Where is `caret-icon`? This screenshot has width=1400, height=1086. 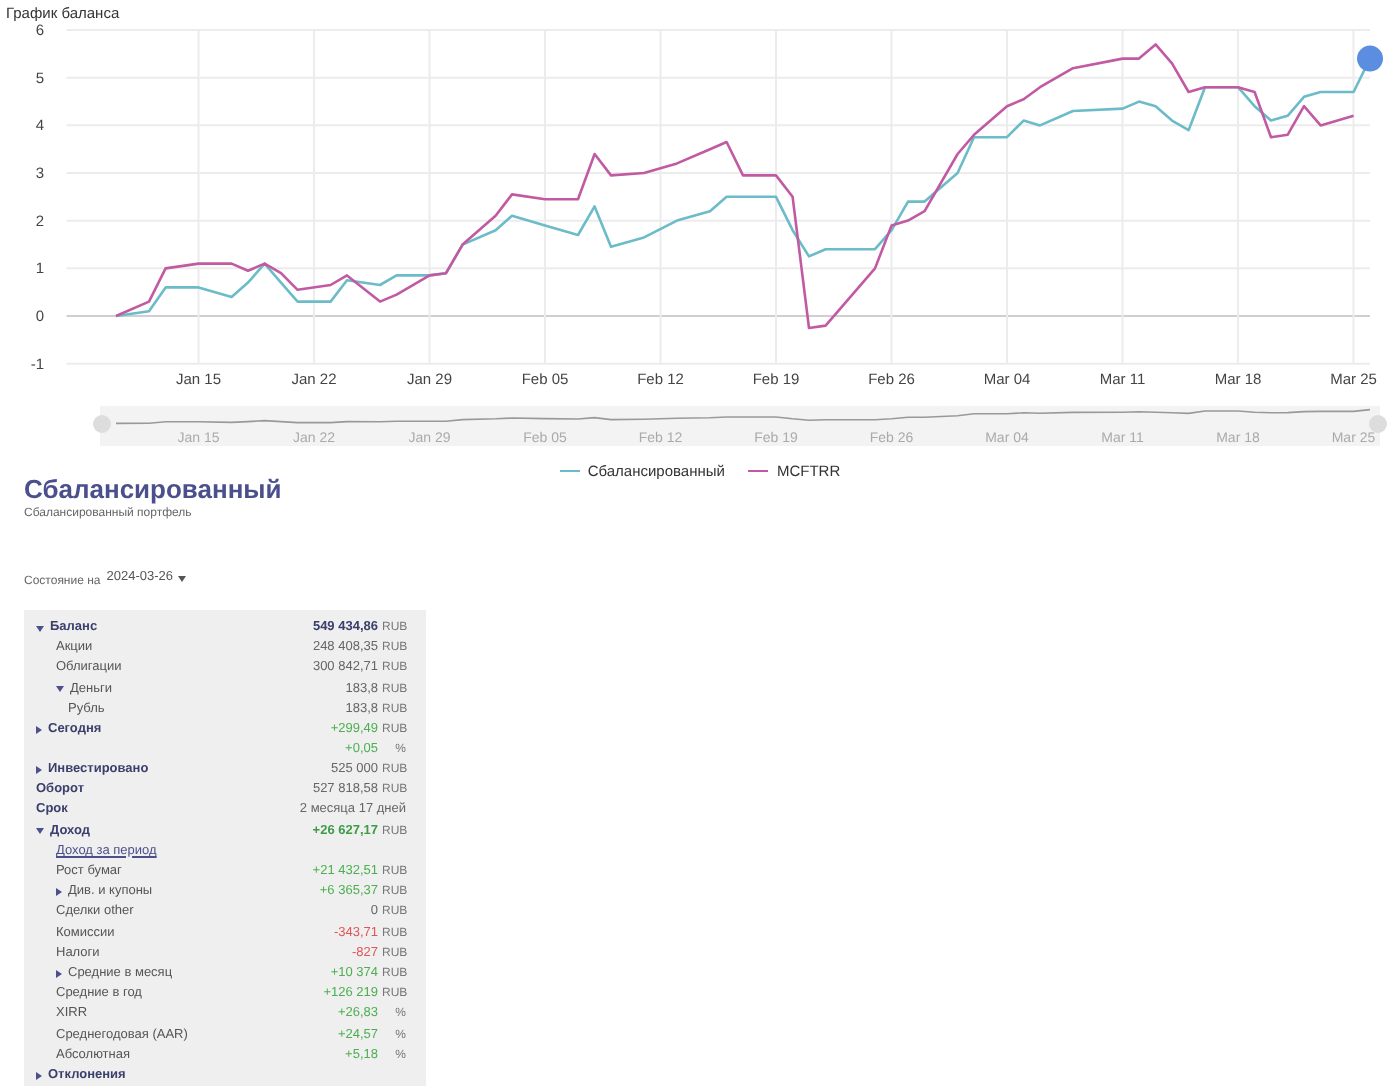
caret-icon is located at coordinates (181, 578).